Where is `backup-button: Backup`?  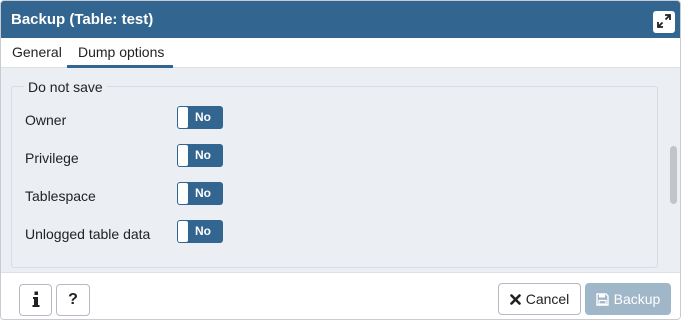 backup-button: Backup is located at coordinates (628, 299).